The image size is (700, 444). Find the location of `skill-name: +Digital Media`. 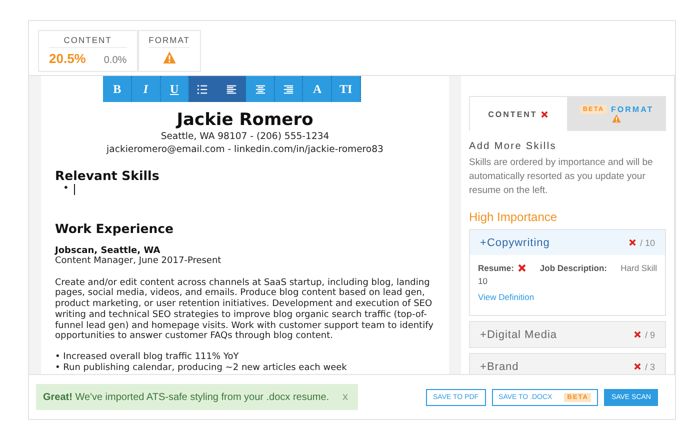

skill-name: +Digital Media is located at coordinates (519, 334).